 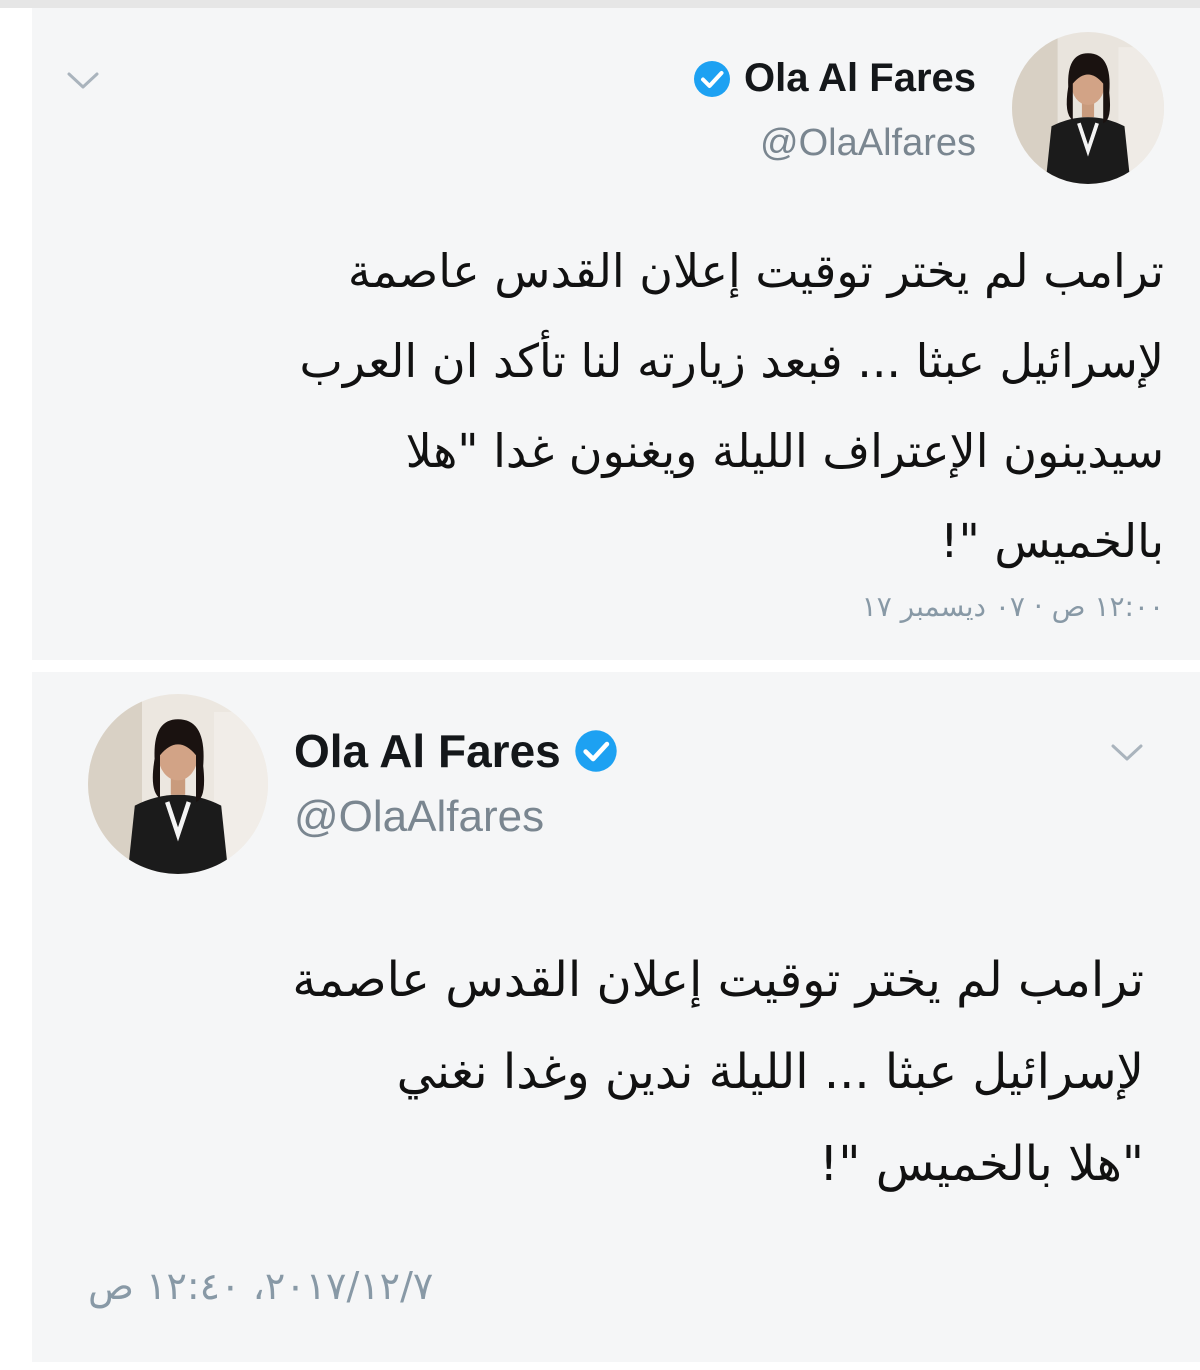 What do you see at coordinates (260, 1286) in the screenshot?
I see `tweet-timestamp: ٢٠١٧/١٢/٧، ١٢:٤٠ ص` at bounding box center [260, 1286].